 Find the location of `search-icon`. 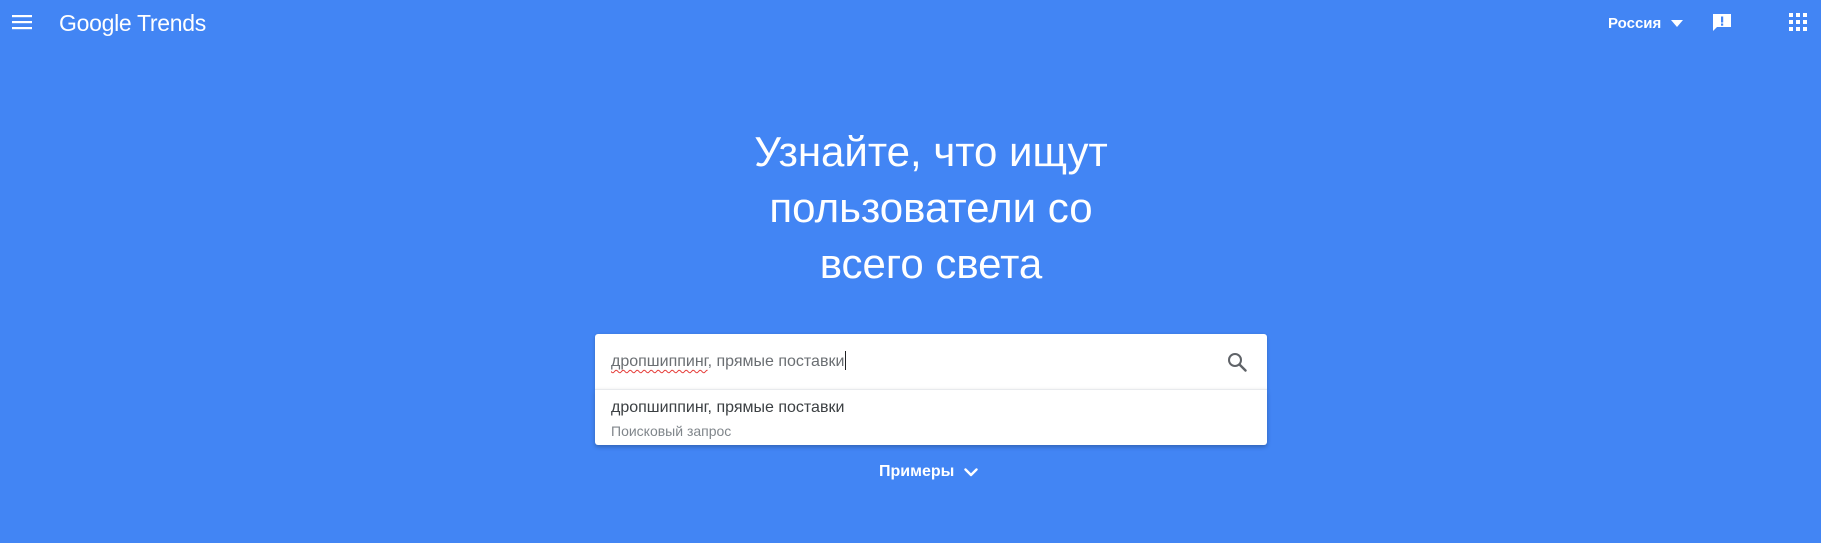

search-icon is located at coordinates (1237, 362).